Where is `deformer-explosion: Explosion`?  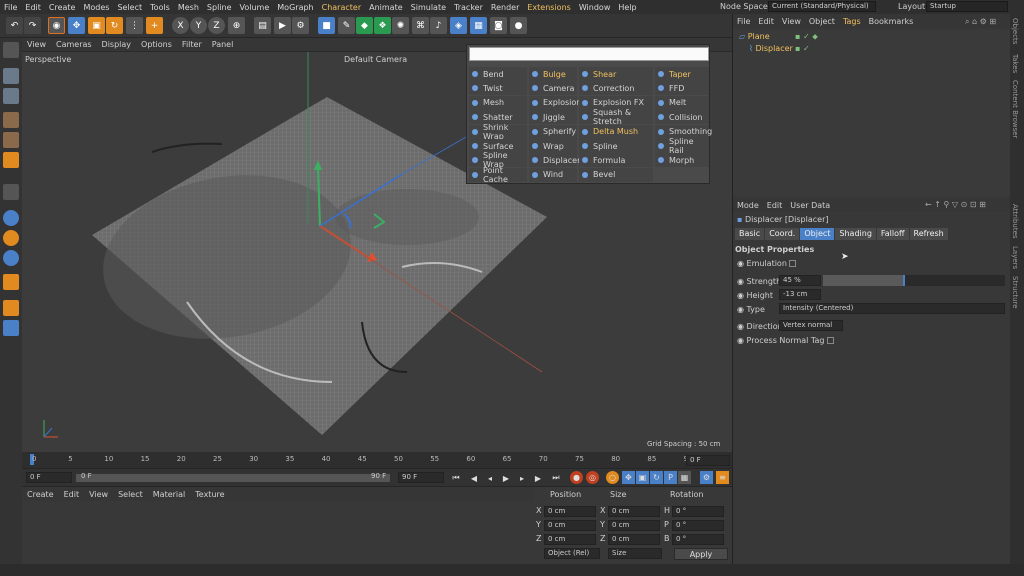 deformer-explosion: Explosion is located at coordinates (555, 102).